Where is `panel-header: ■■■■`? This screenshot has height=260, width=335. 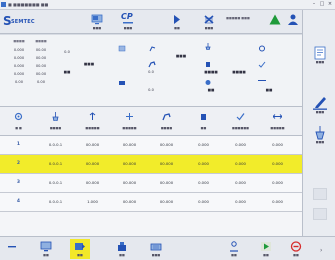
panel-header: ■■■■ is located at coordinates (41, 41).